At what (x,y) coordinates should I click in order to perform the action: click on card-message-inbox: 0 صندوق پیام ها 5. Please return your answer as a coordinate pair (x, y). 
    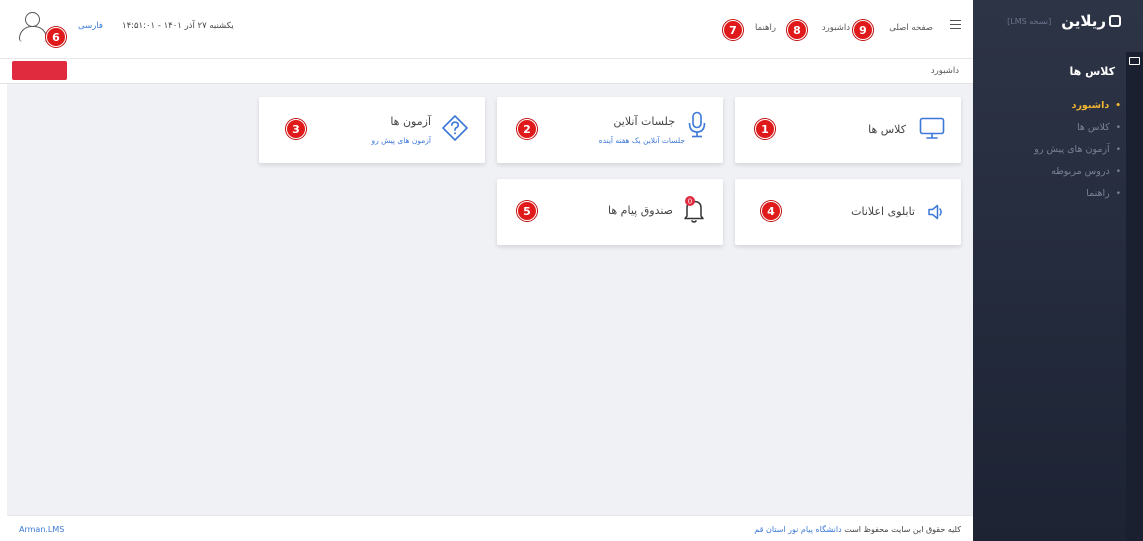
    Looking at the image, I should click on (610, 212).